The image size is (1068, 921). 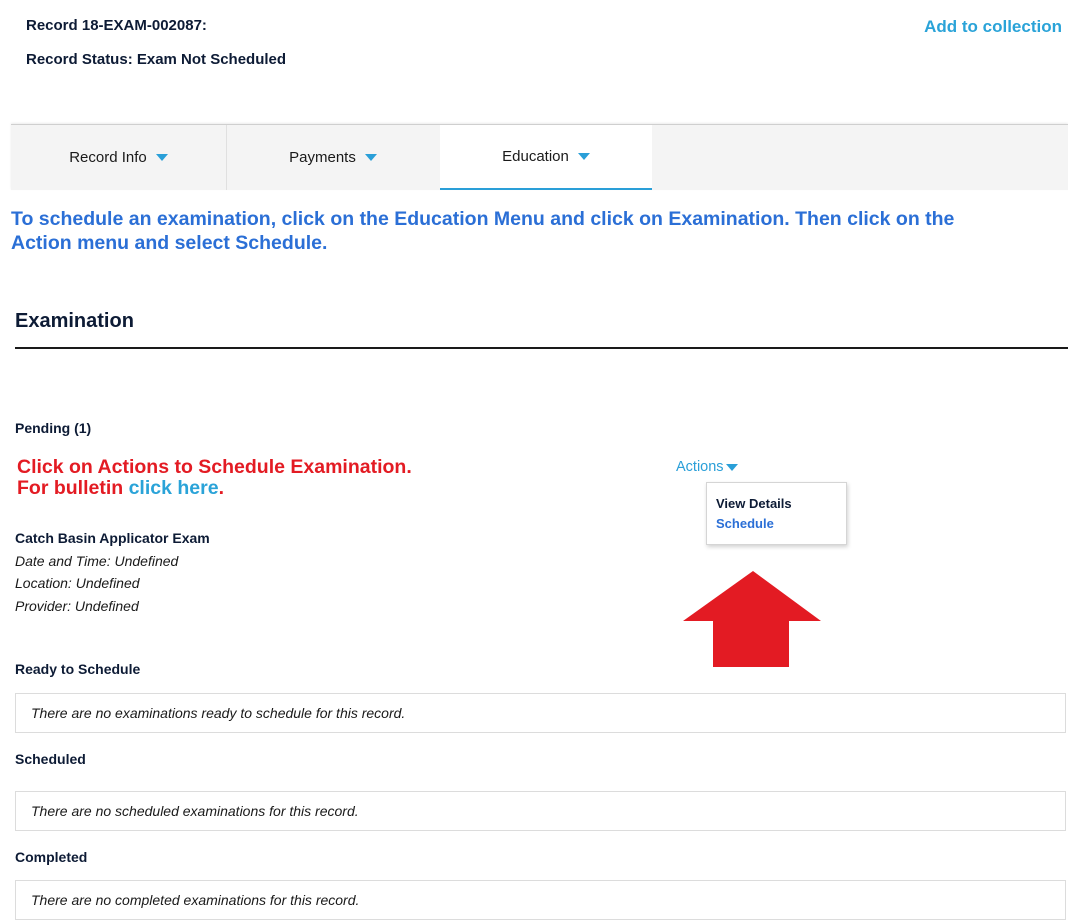 I want to click on record-tab-bar: Record Info Payments Education, so click(x=539, y=157).